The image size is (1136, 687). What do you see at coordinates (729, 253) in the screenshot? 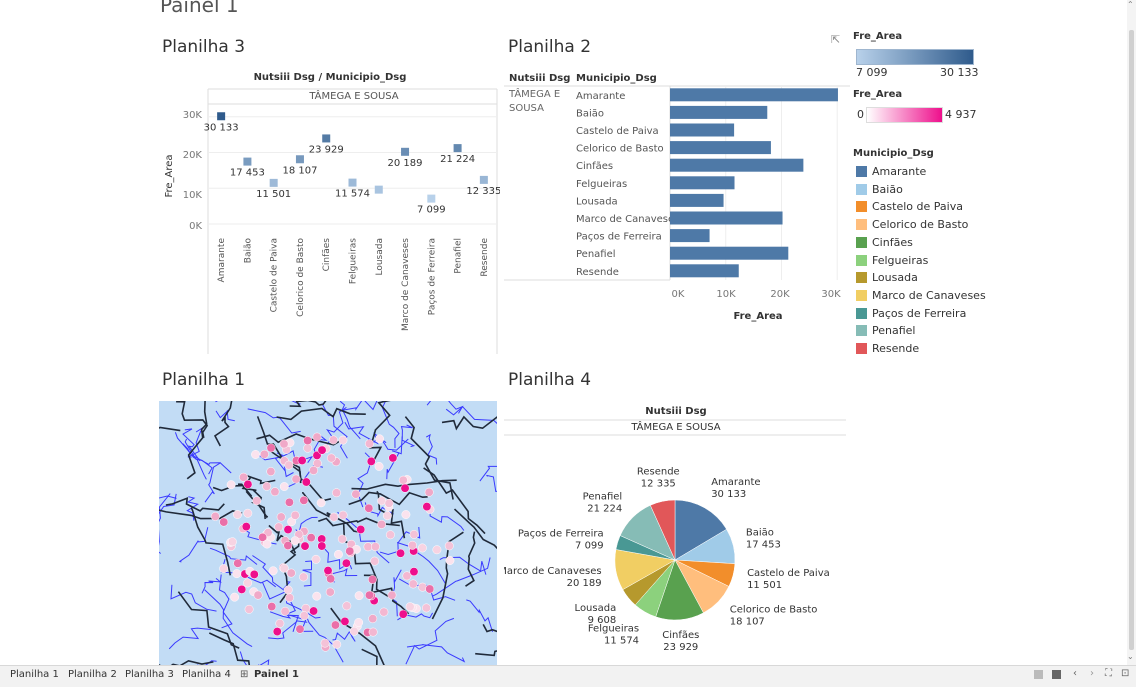
I see `sheet2-bar-penafiel` at bounding box center [729, 253].